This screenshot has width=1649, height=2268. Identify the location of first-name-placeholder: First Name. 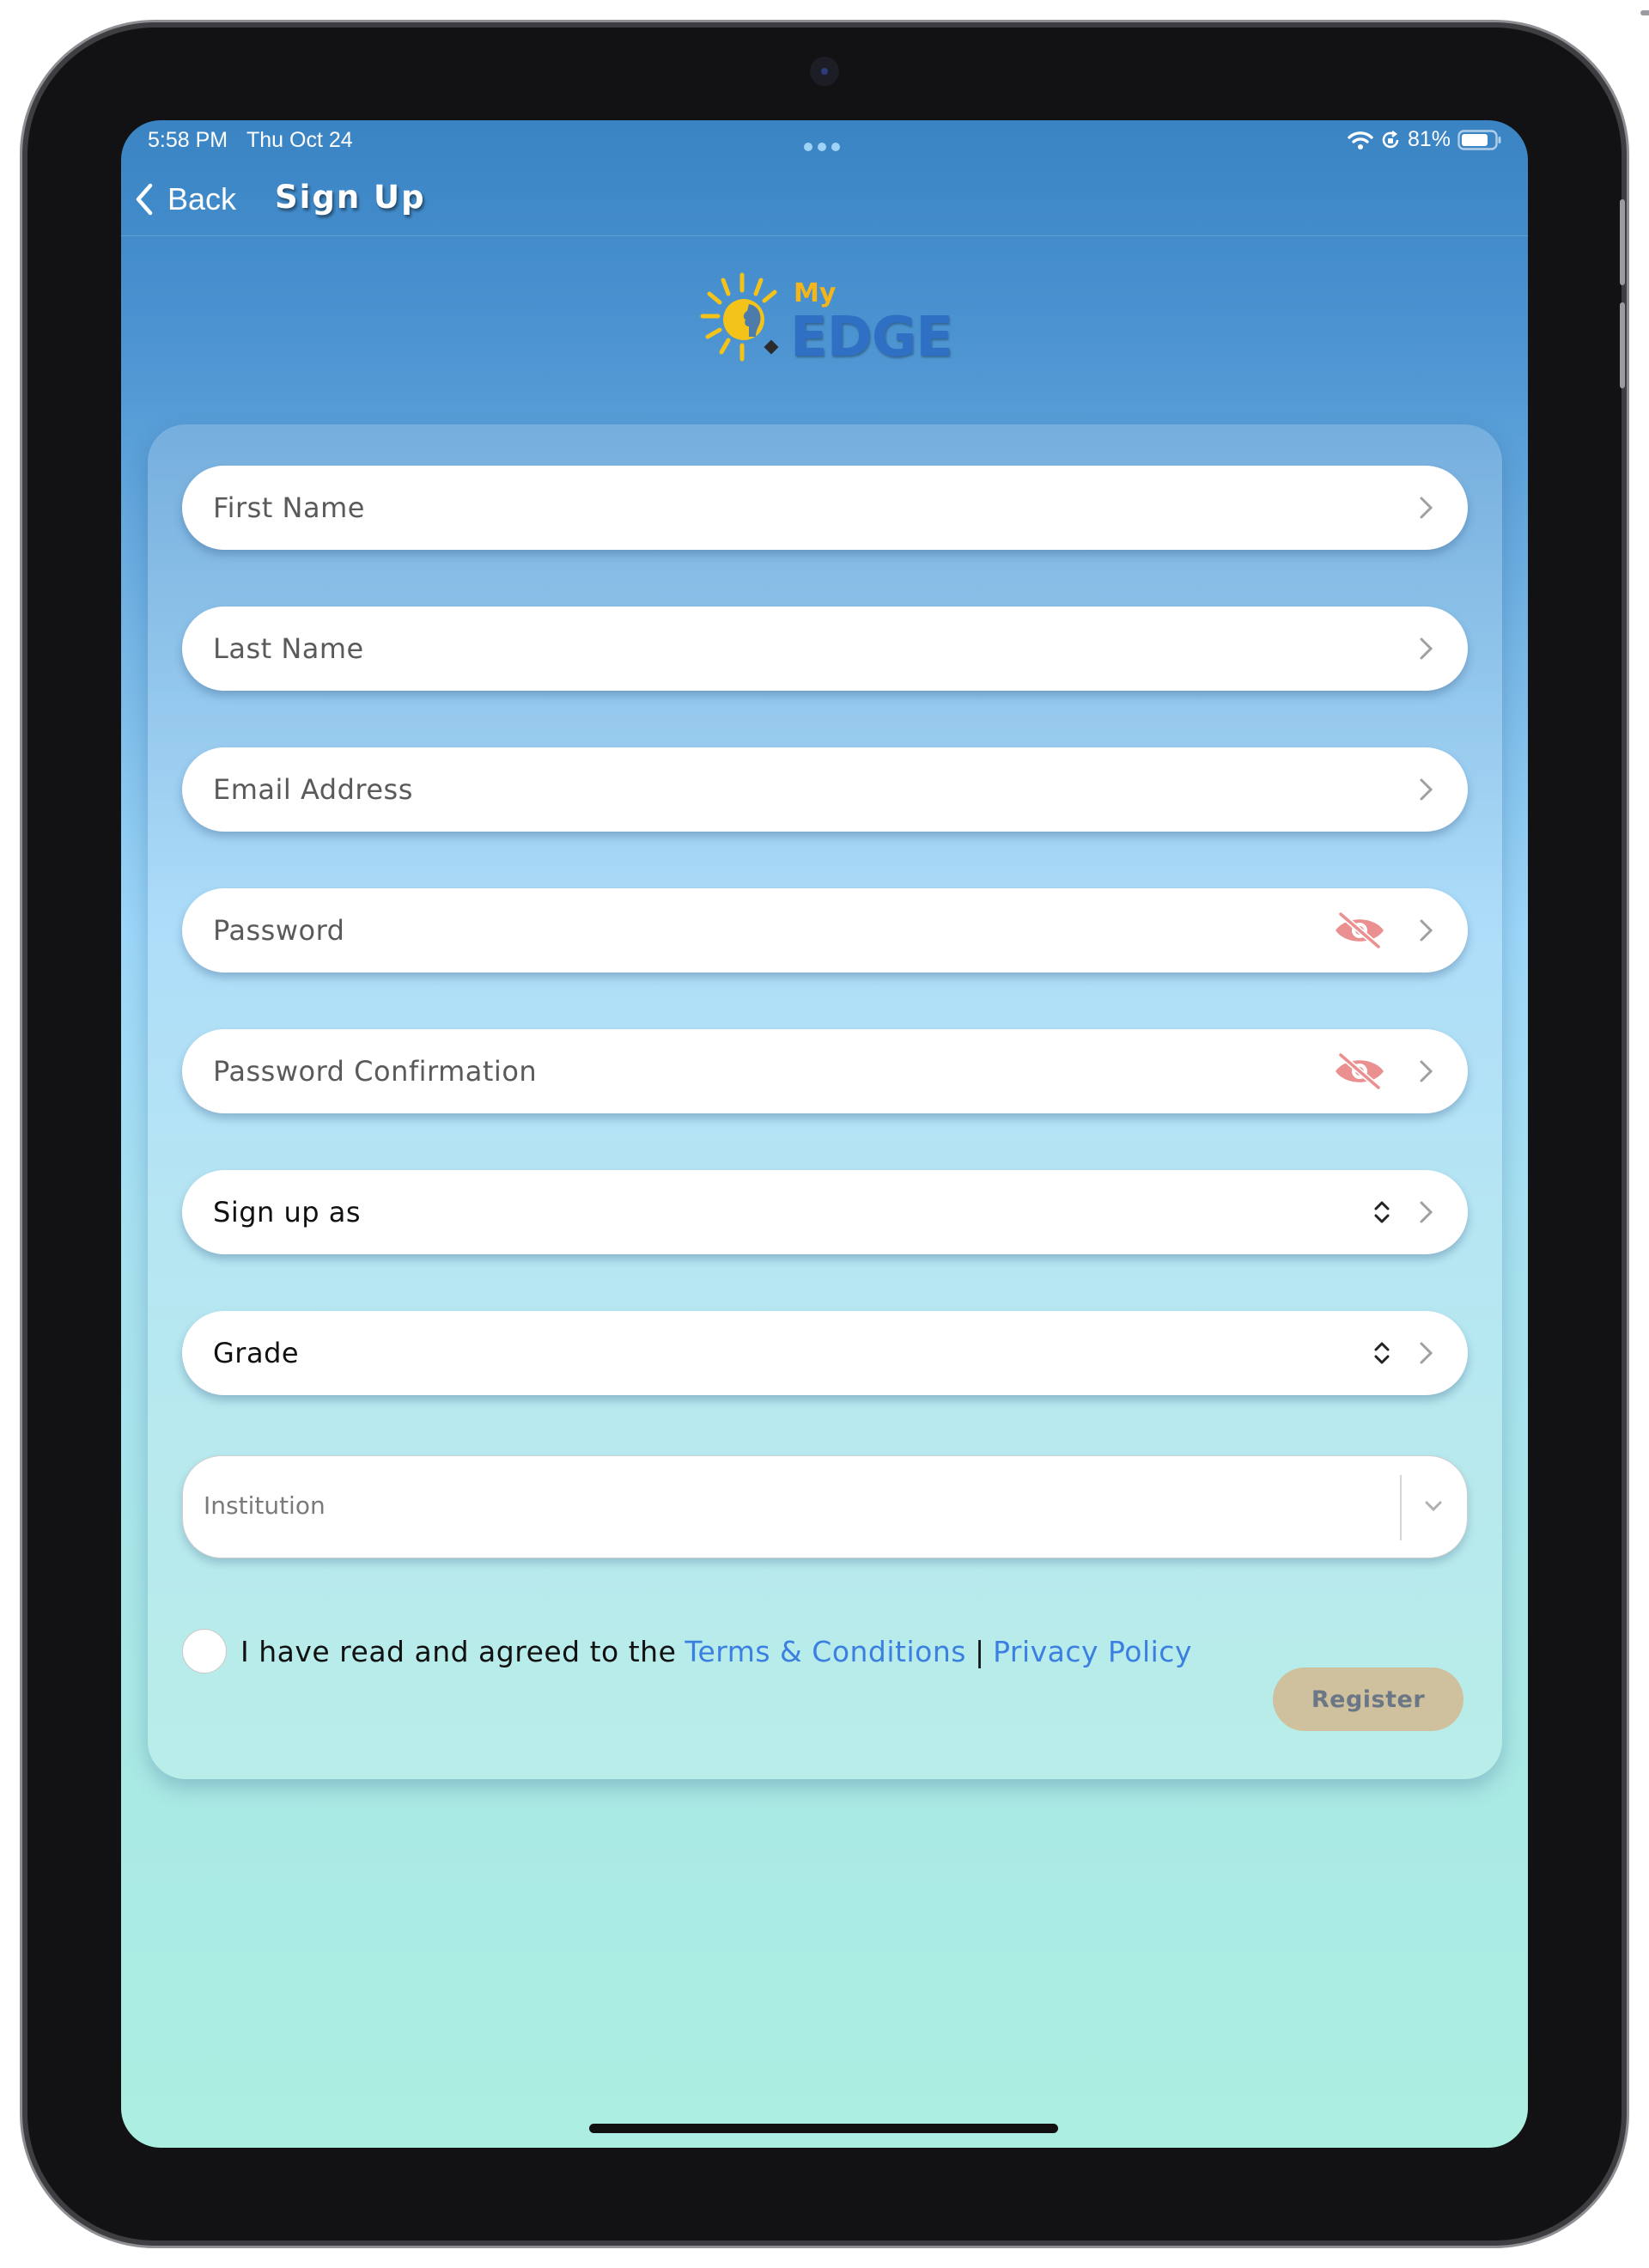
(289, 508).